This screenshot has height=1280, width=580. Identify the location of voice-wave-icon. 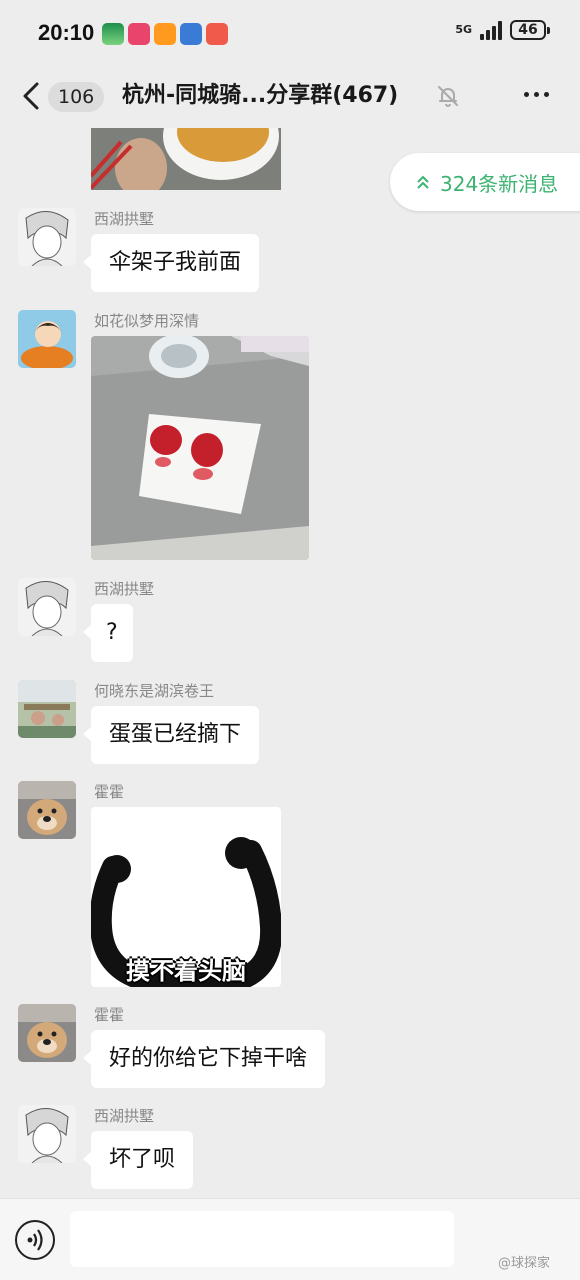
(35, 1240).